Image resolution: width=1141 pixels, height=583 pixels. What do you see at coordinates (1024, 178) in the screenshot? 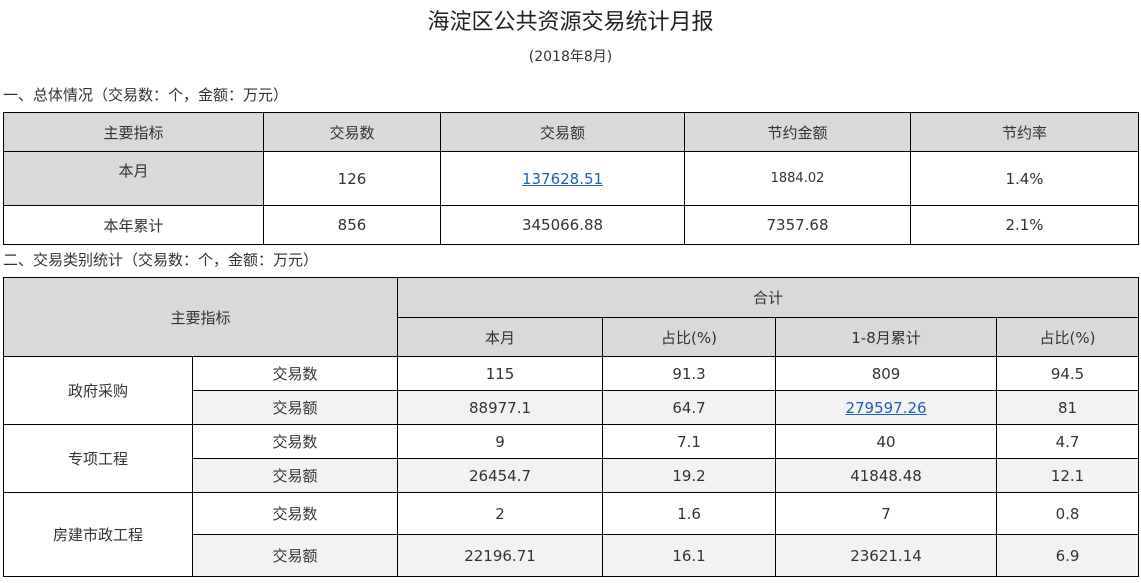
I see `table-cell: 1.4%` at bounding box center [1024, 178].